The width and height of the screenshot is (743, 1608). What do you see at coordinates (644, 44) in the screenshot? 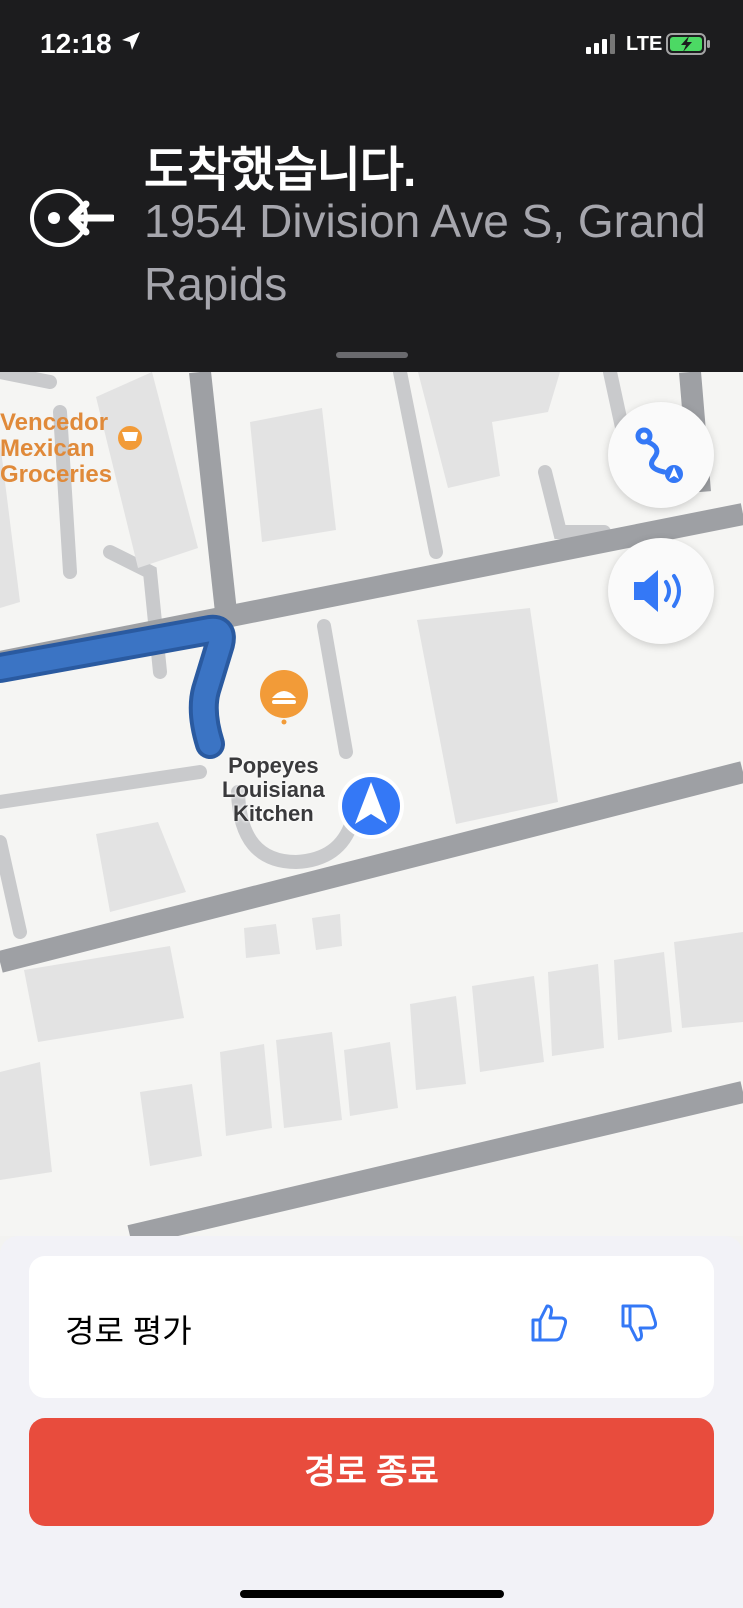
I see `network-type: LTE` at bounding box center [644, 44].